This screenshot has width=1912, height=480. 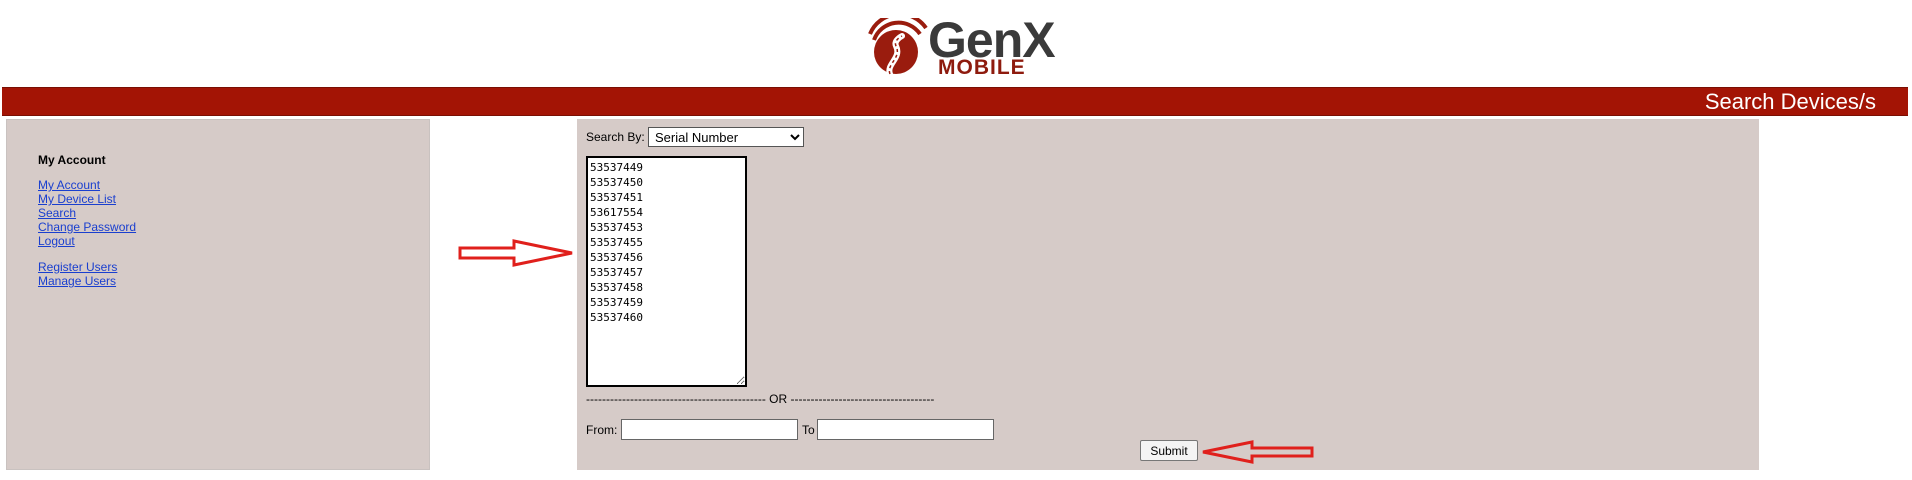 I want to click on logo-subtitle: MOBILE, so click(x=982, y=67).